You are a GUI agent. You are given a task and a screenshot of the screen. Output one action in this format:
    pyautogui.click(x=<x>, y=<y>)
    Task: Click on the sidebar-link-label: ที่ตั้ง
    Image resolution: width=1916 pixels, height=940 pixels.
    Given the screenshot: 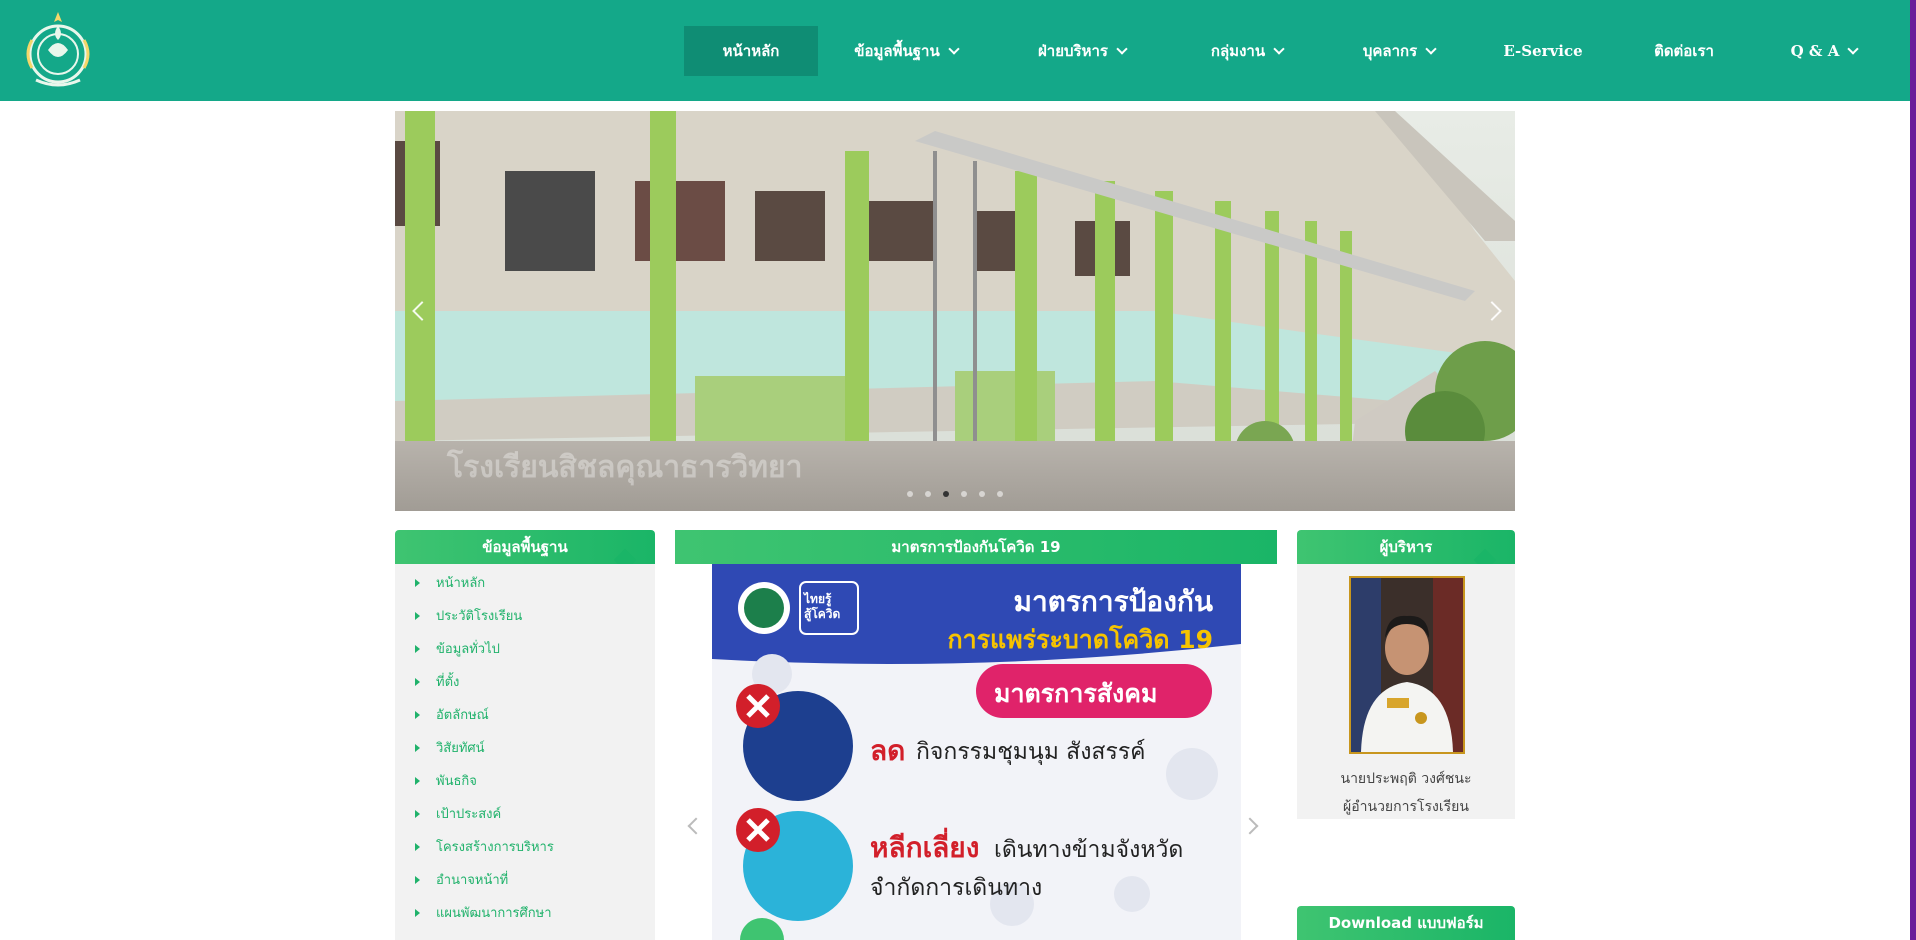 What is the action you would take?
    pyautogui.click(x=448, y=682)
    